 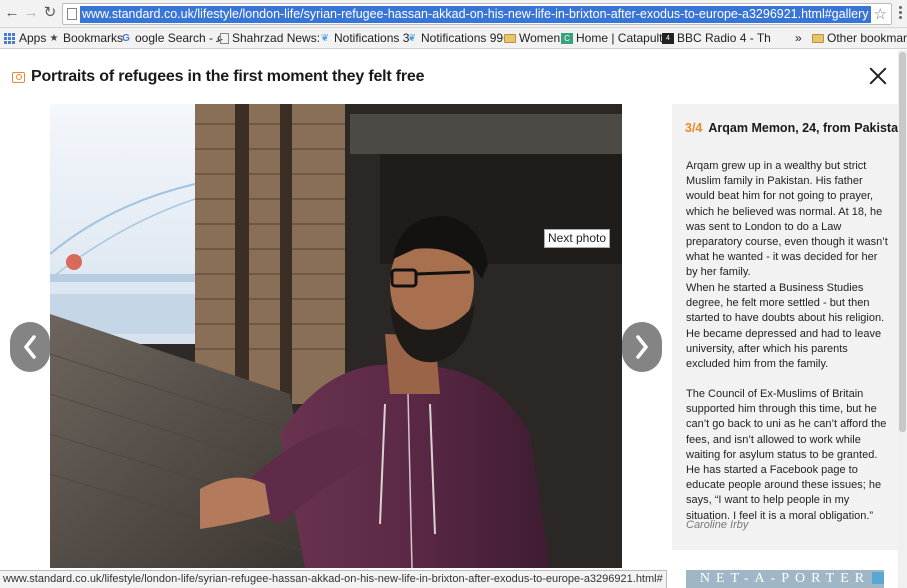 What do you see at coordinates (807, 128) in the screenshot?
I see `caption-title: Arqam Memon, 24, from Pakistan` at bounding box center [807, 128].